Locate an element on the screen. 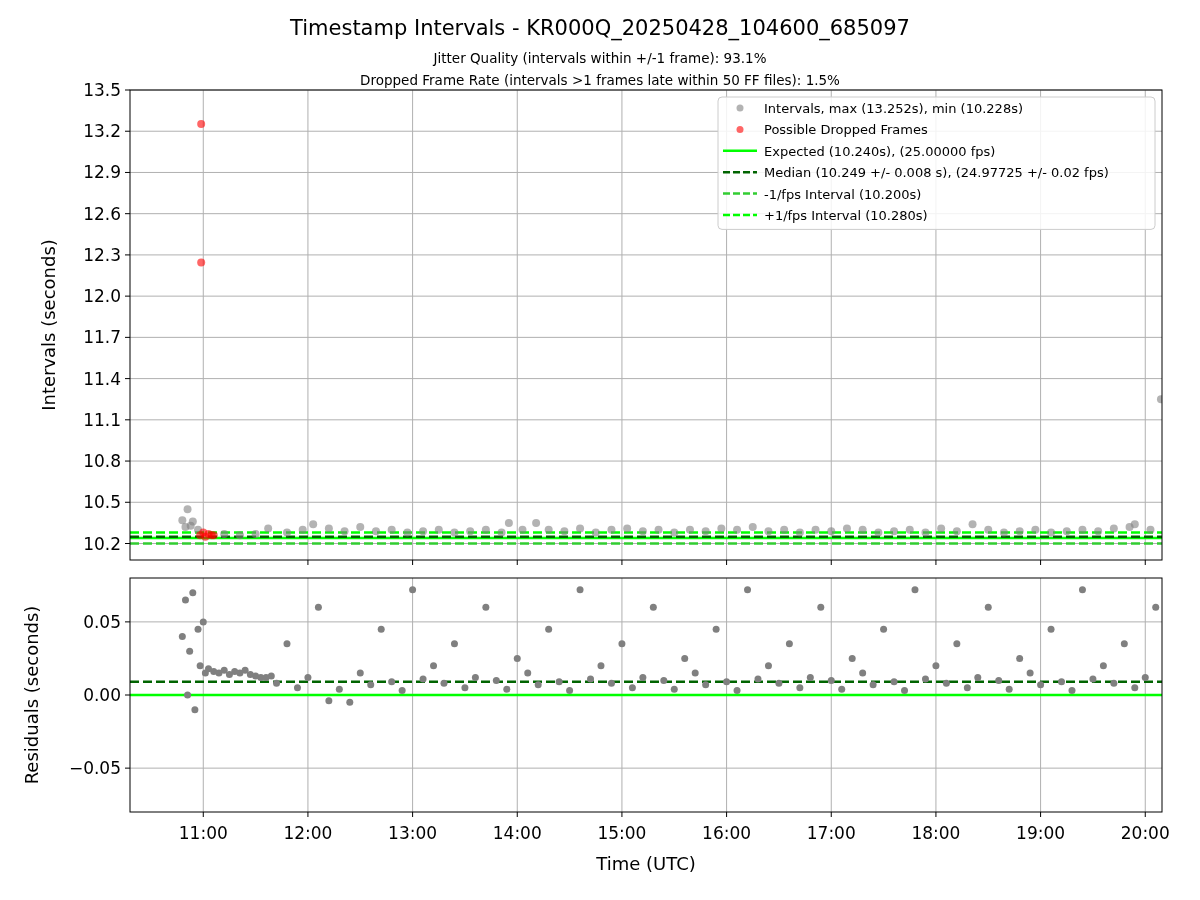  y-tick-label: 10.5 is located at coordinates (102, 502).